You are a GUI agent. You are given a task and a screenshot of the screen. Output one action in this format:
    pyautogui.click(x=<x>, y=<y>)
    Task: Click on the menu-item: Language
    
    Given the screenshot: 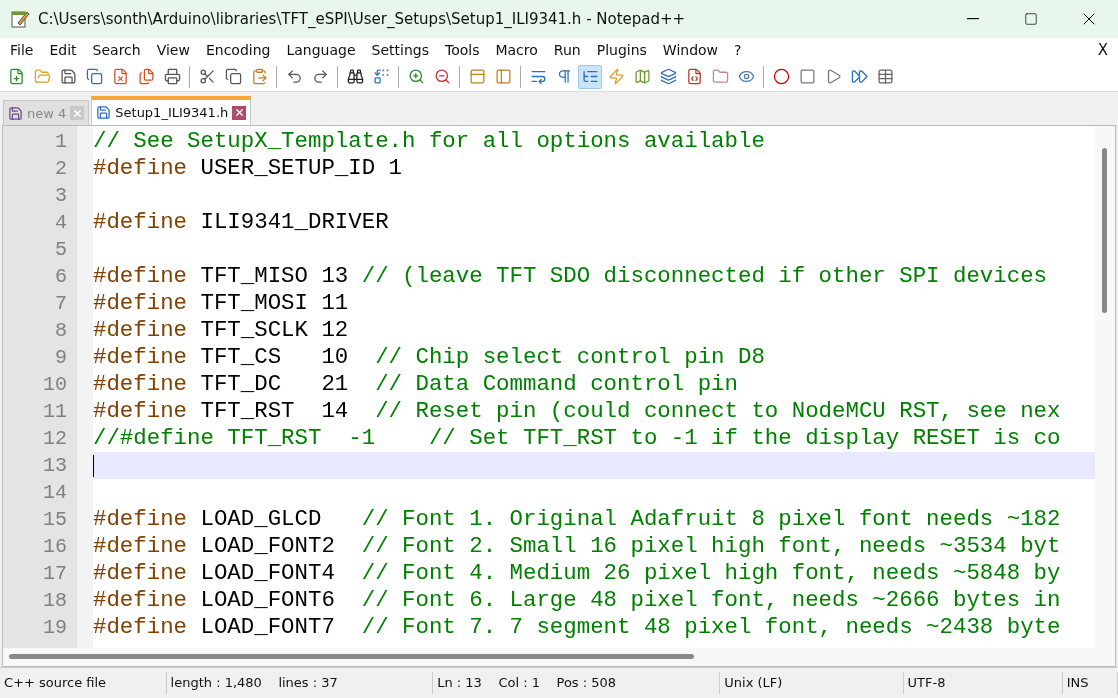 What is the action you would take?
    pyautogui.click(x=321, y=50)
    